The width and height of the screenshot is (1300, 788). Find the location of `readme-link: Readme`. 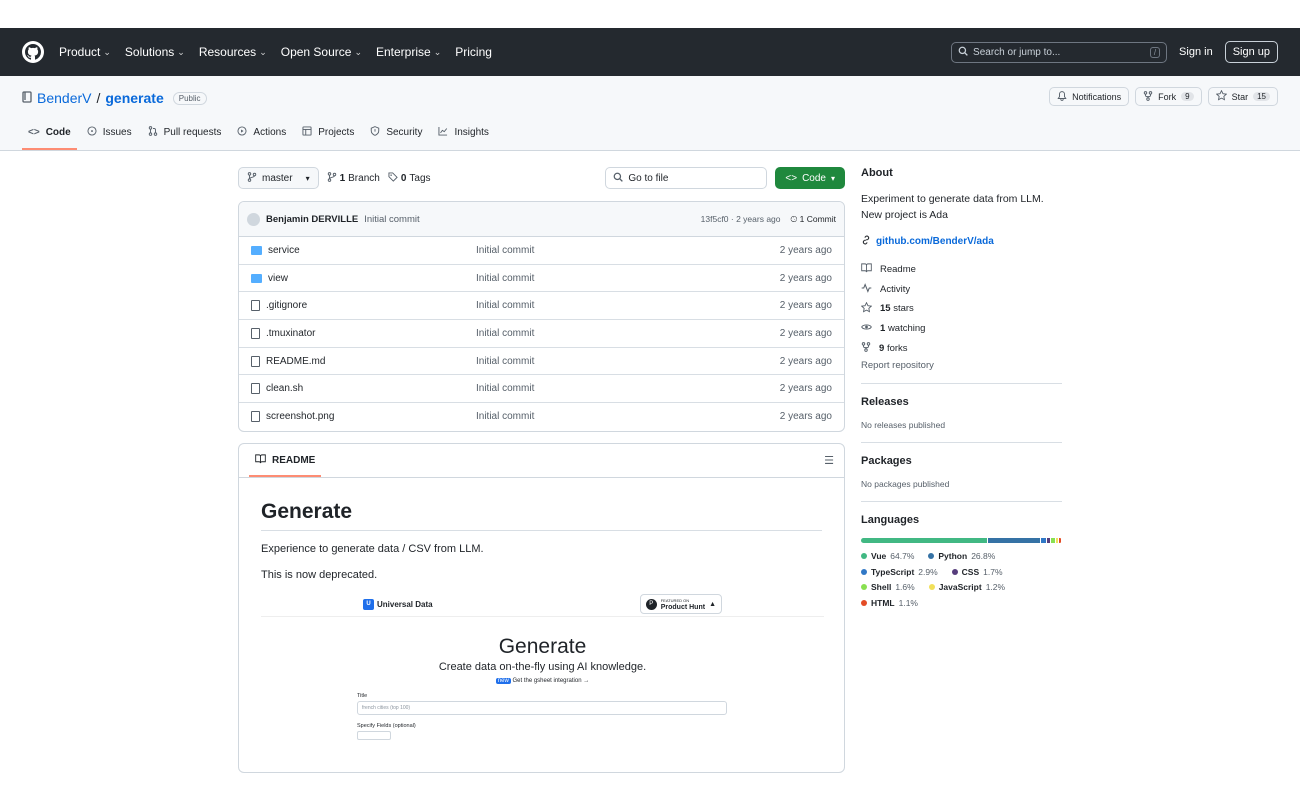

readme-link: Readme is located at coordinates (961, 270).